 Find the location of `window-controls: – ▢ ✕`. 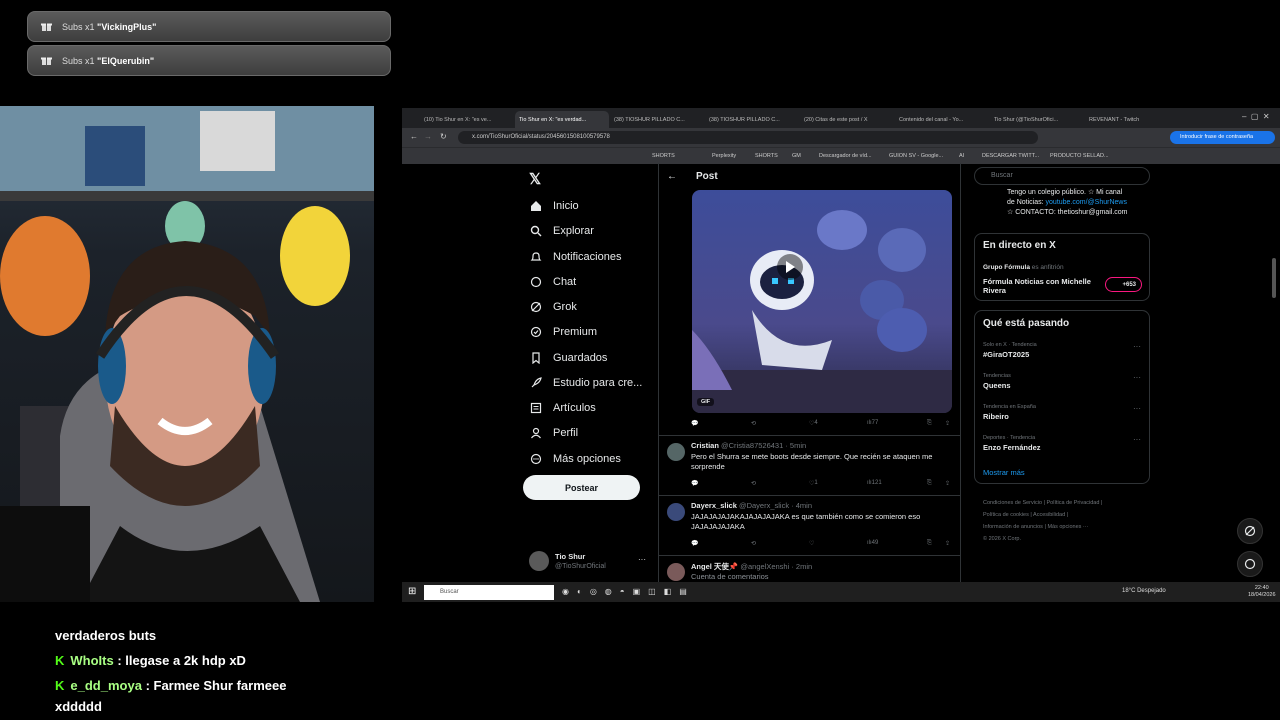

window-controls: – ▢ ✕ is located at coordinates (1256, 116).